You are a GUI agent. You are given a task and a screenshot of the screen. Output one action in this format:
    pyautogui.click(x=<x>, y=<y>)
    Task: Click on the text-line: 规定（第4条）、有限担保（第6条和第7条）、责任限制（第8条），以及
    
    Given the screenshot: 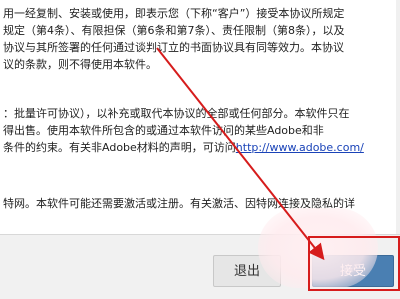 What is the action you would take?
    pyautogui.click(x=174, y=30)
    